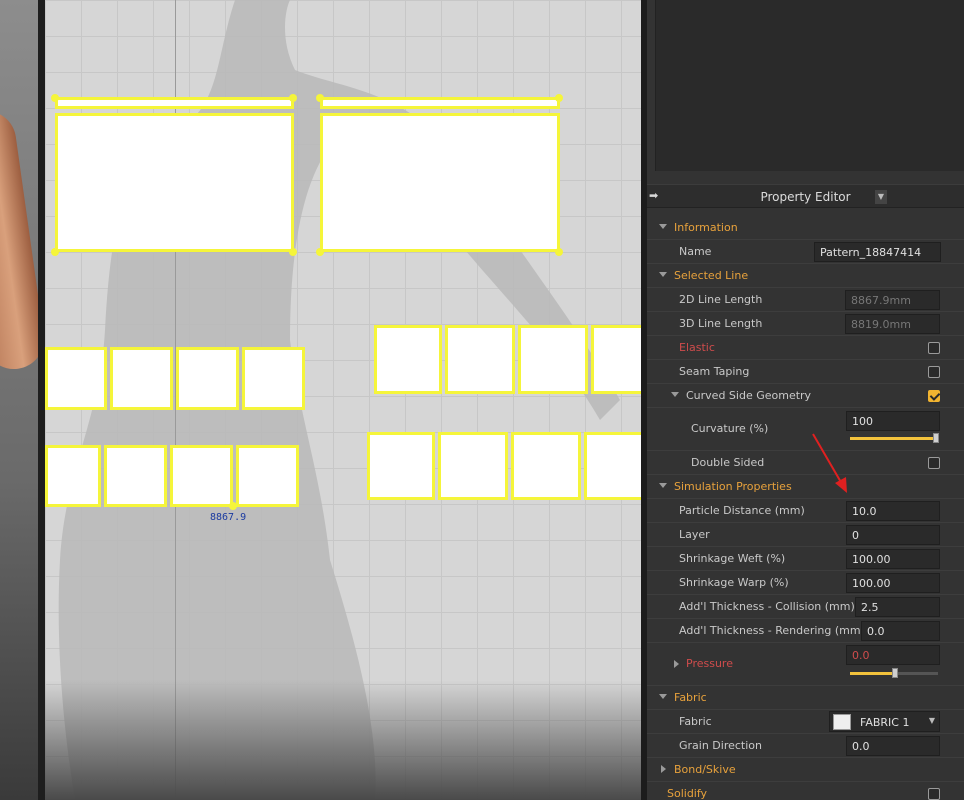 This screenshot has width=964, height=800. What do you see at coordinates (934, 794) in the screenshot?
I see `solidify-checkbox` at bounding box center [934, 794].